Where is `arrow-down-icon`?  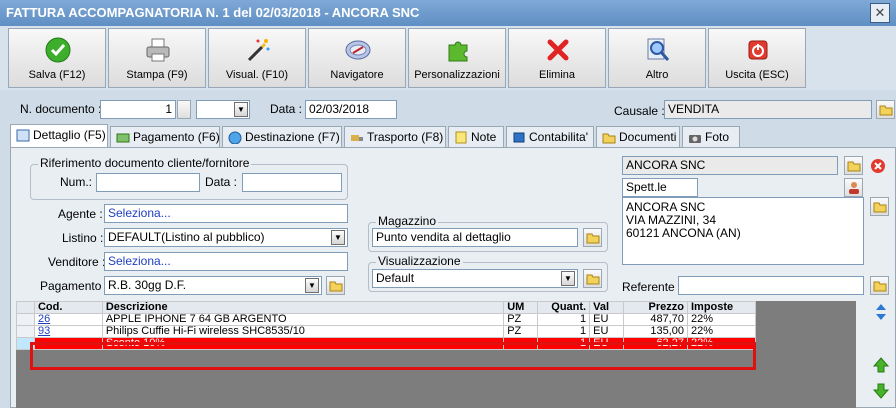 arrow-down-icon is located at coordinates (881, 391).